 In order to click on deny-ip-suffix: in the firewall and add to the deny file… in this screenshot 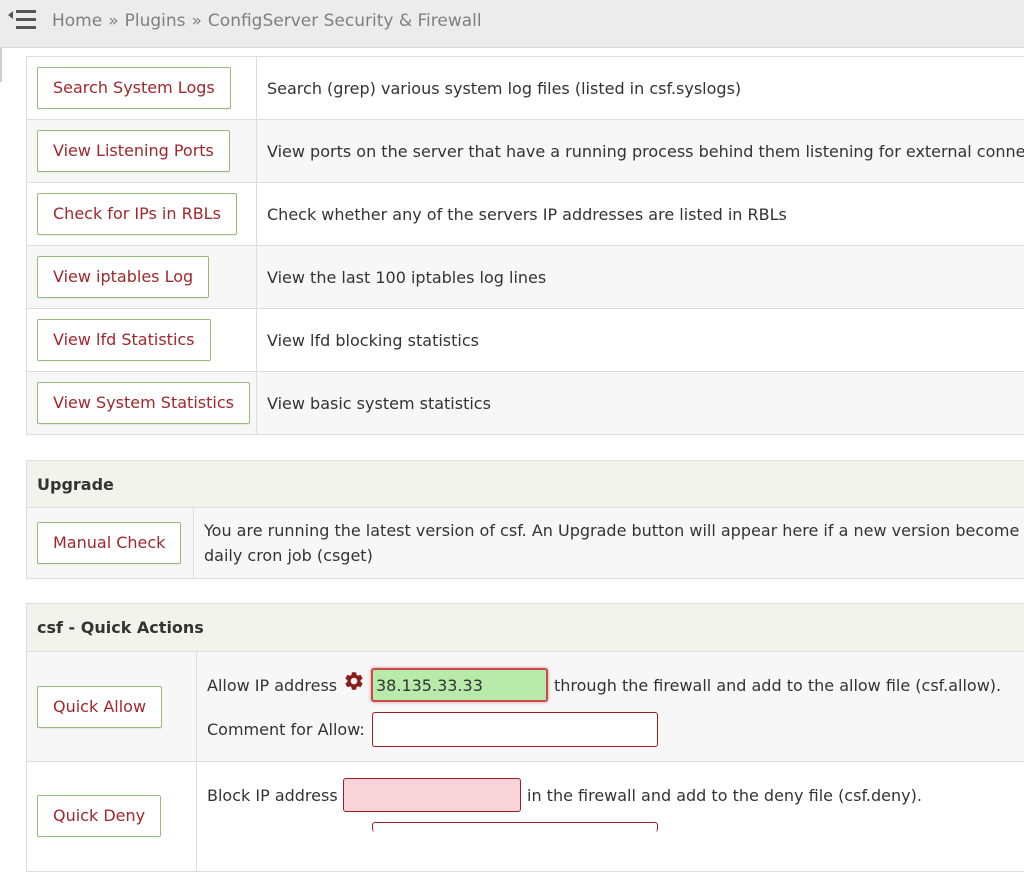, I will do `click(724, 795)`.